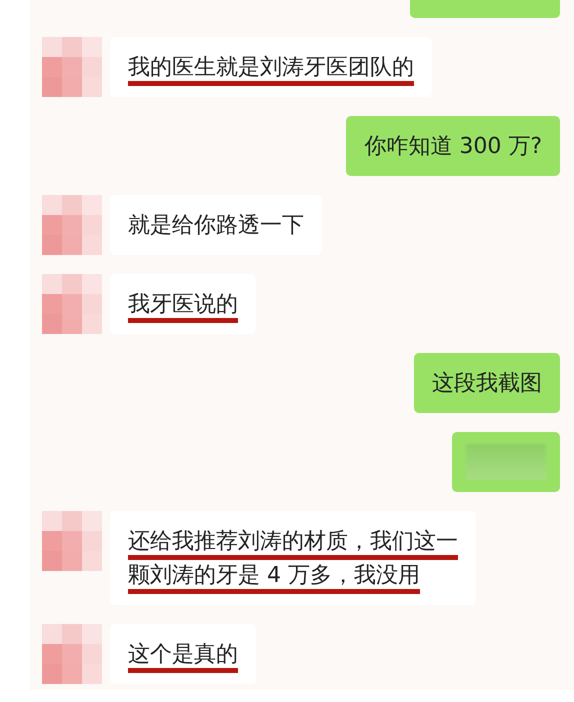 The image size is (574, 702). What do you see at coordinates (293, 542) in the screenshot?
I see `message-text: 还给我推荐刘涛的材质，我们这一` at bounding box center [293, 542].